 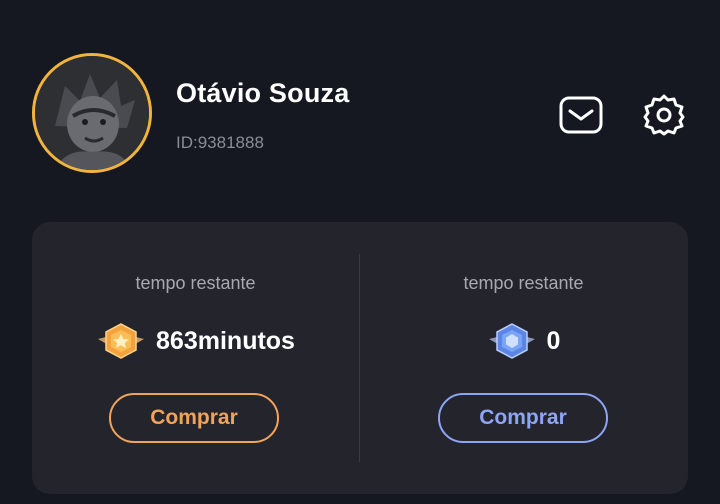 I want to click on gear-icon, so click(x=664, y=115).